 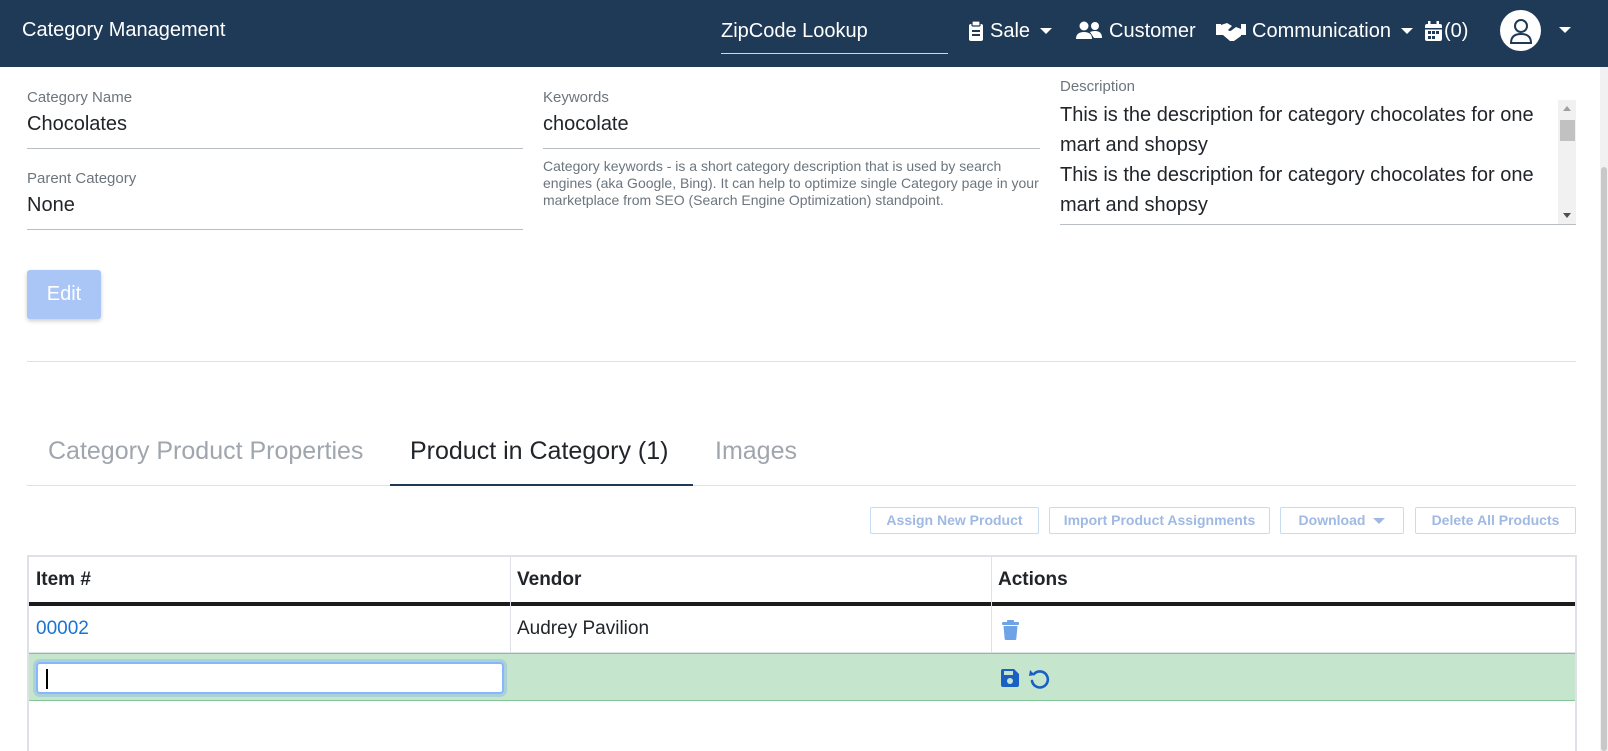 I want to click on table-row-editing, so click(x=802, y=677).